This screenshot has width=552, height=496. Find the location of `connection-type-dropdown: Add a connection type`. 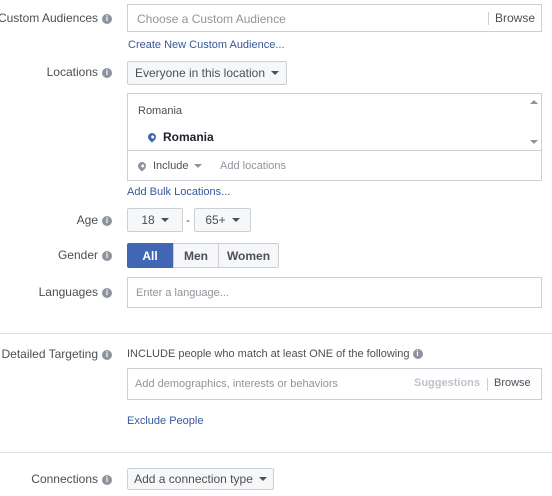

connection-type-dropdown: Add a connection type is located at coordinates (200, 479).